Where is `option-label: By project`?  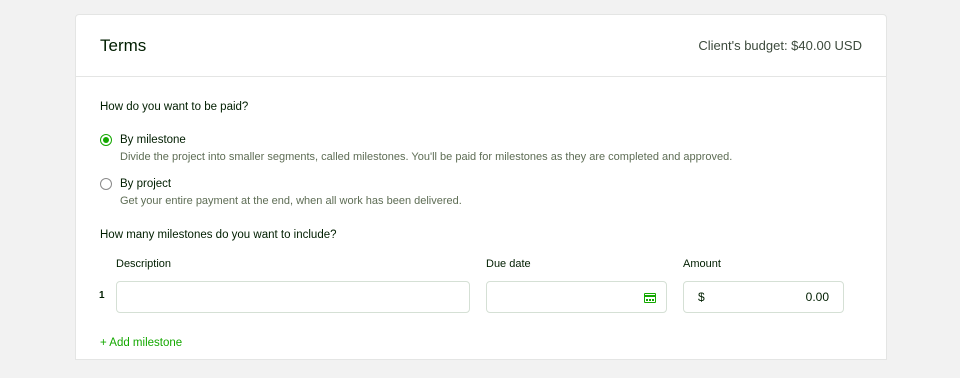
option-label: By project is located at coordinates (146, 184).